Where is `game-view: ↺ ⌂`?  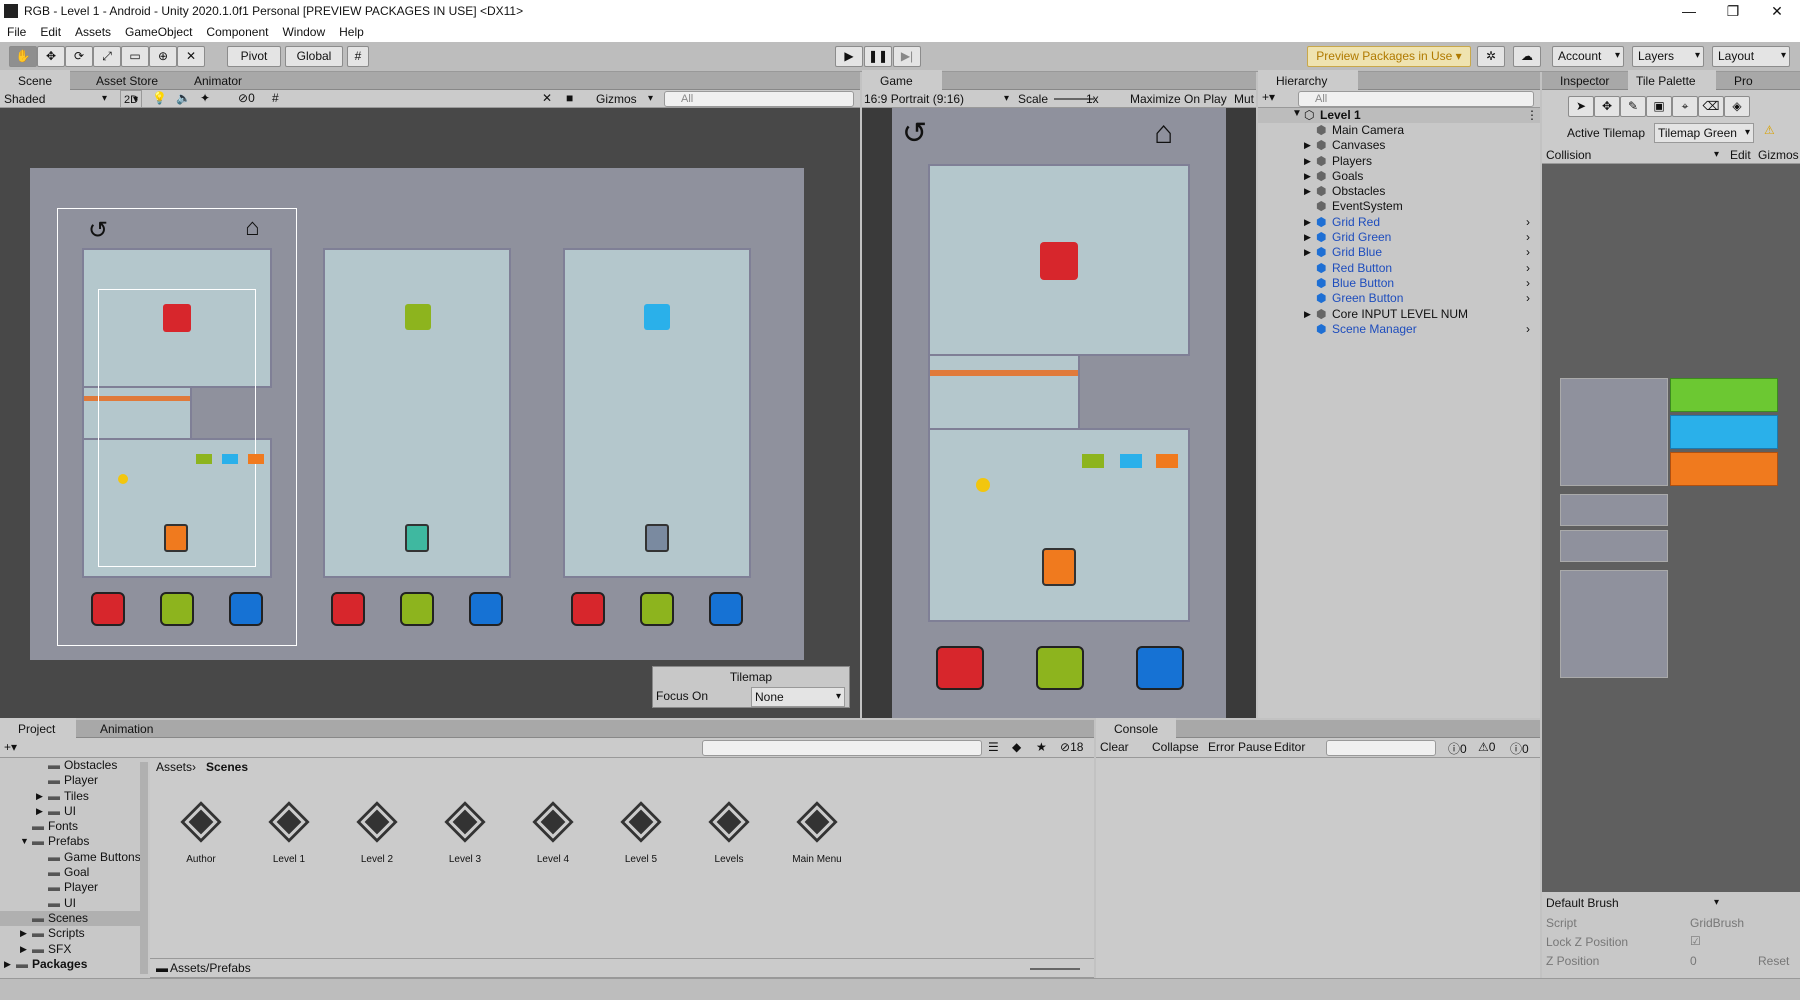
game-view: ↺ ⌂ is located at coordinates (1059, 413).